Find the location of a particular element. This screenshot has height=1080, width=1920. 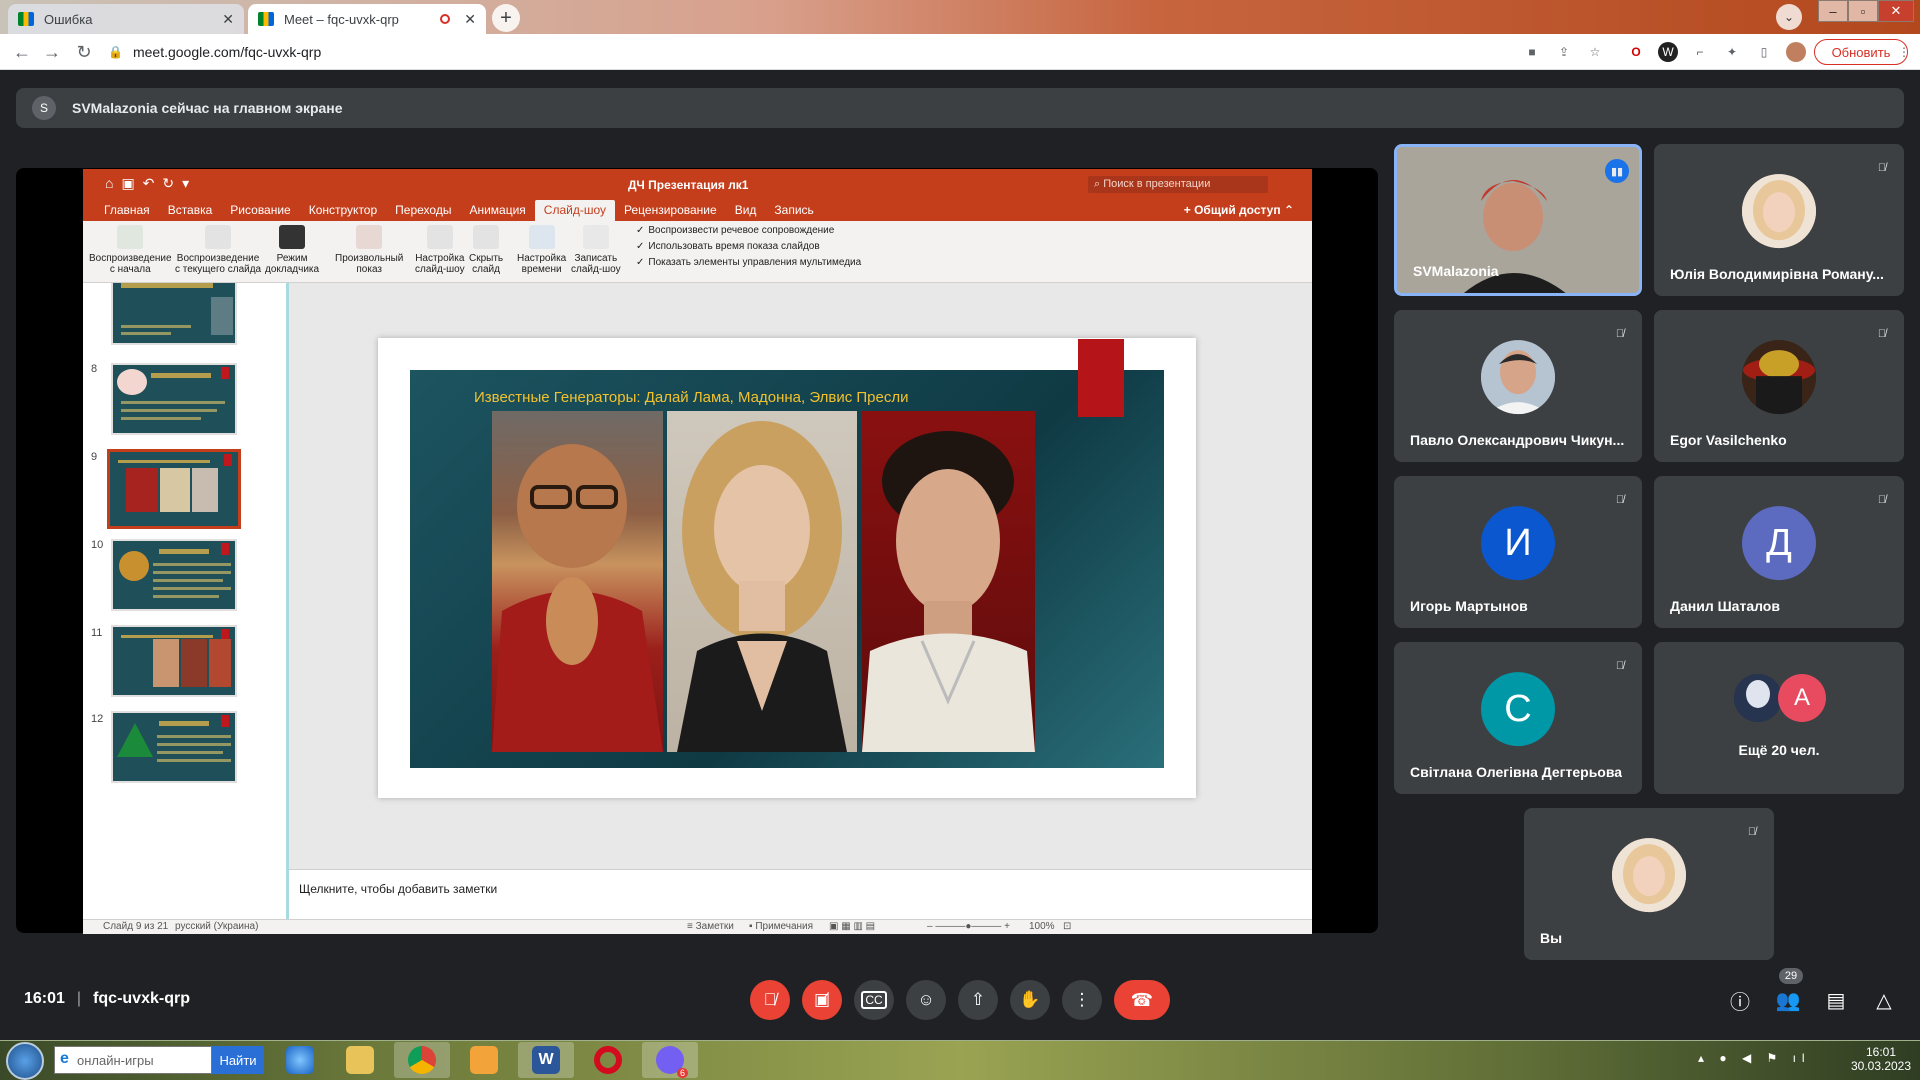

narrations-checkbox: Воспроизвести речевое сопровождение is located at coordinates (735, 230).